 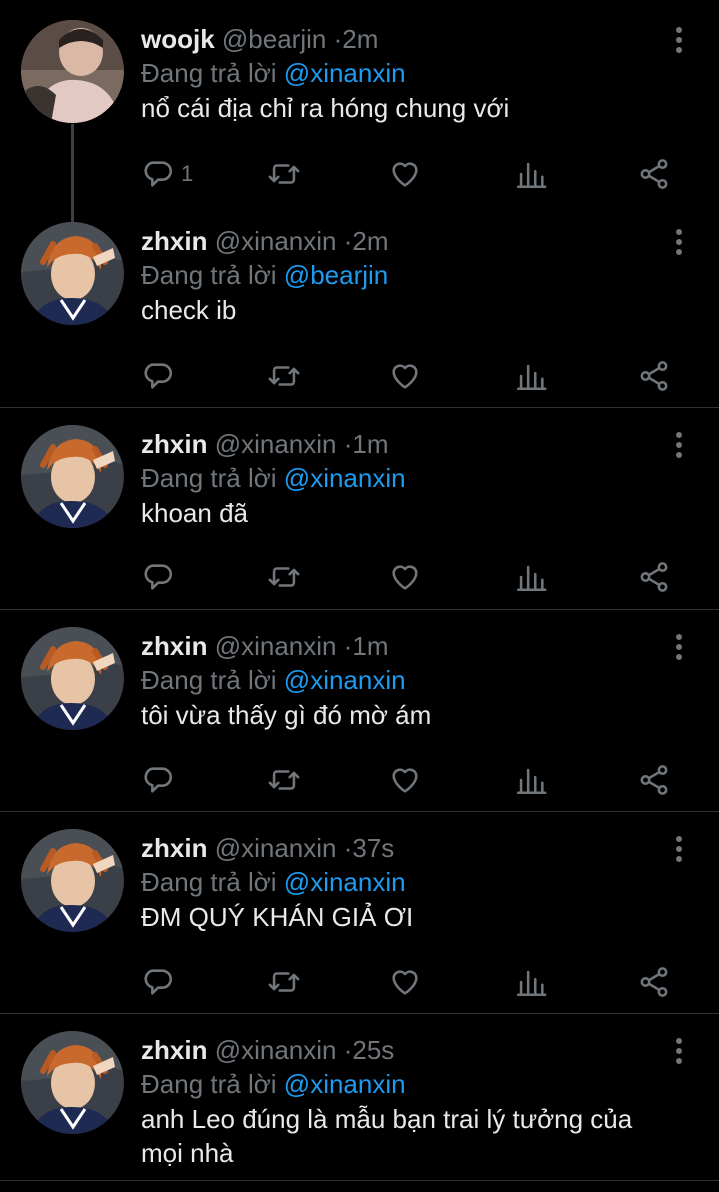 What do you see at coordinates (373, 1050) in the screenshot?
I see `timestamp: 25s` at bounding box center [373, 1050].